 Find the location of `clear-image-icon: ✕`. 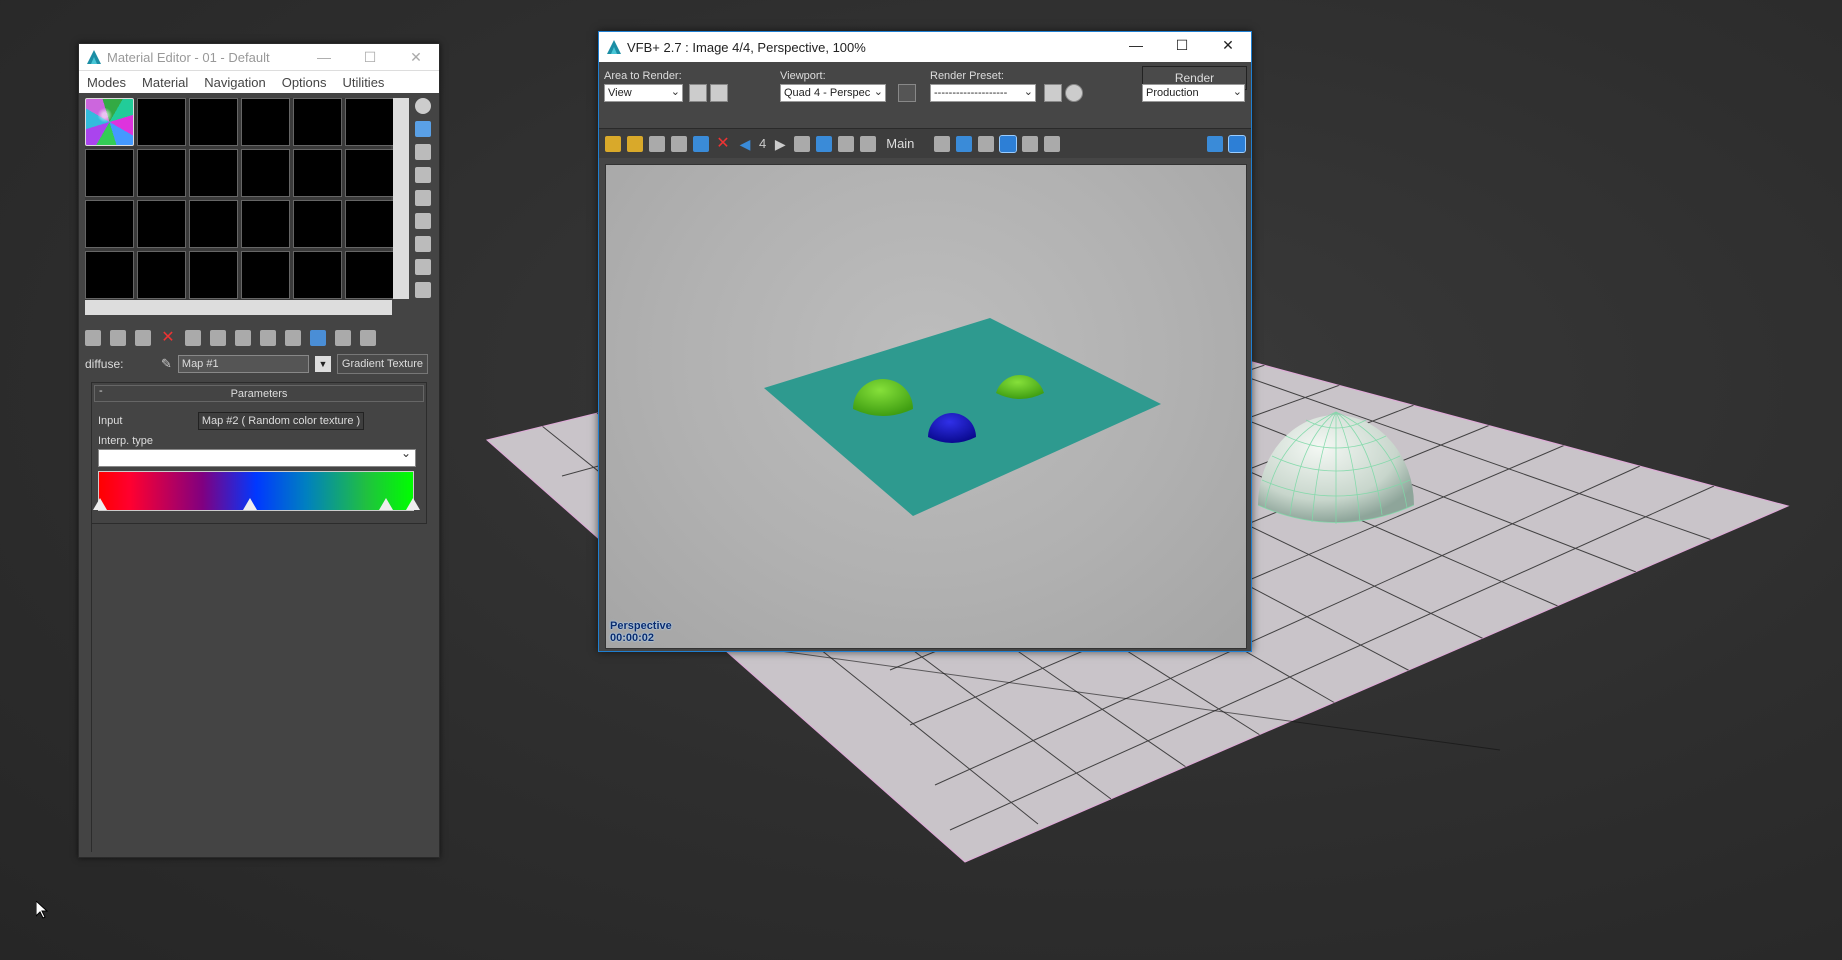

clear-image-icon: ✕ is located at coordinates (723, 143).